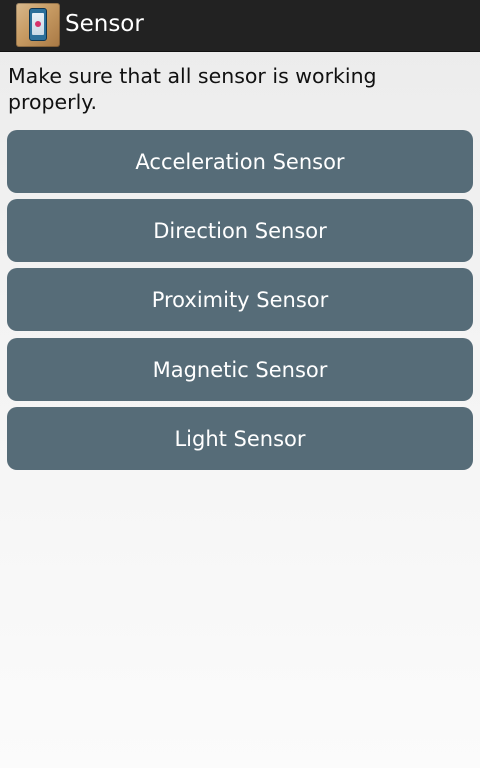 This screenshot has height=768, width=480. Describe the element at coordinates (104, 24) in the screenshot. I see `app-title: Sensor` at that location.